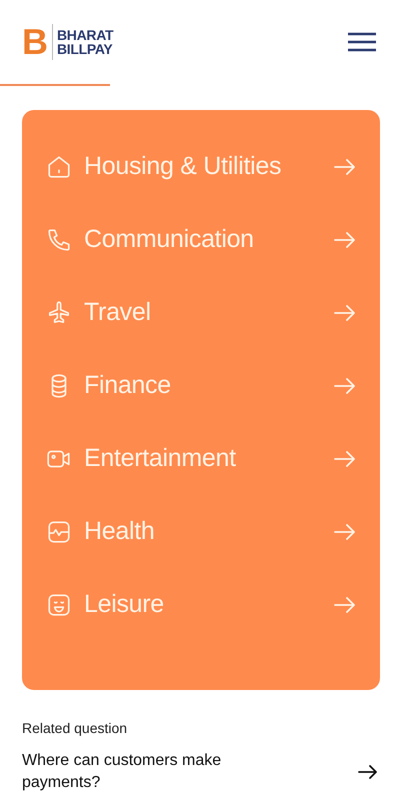  What do you see at coordinates (201, 312) in the screenshot?
I see `category-item: Travel` at bounding box center [201, 312].